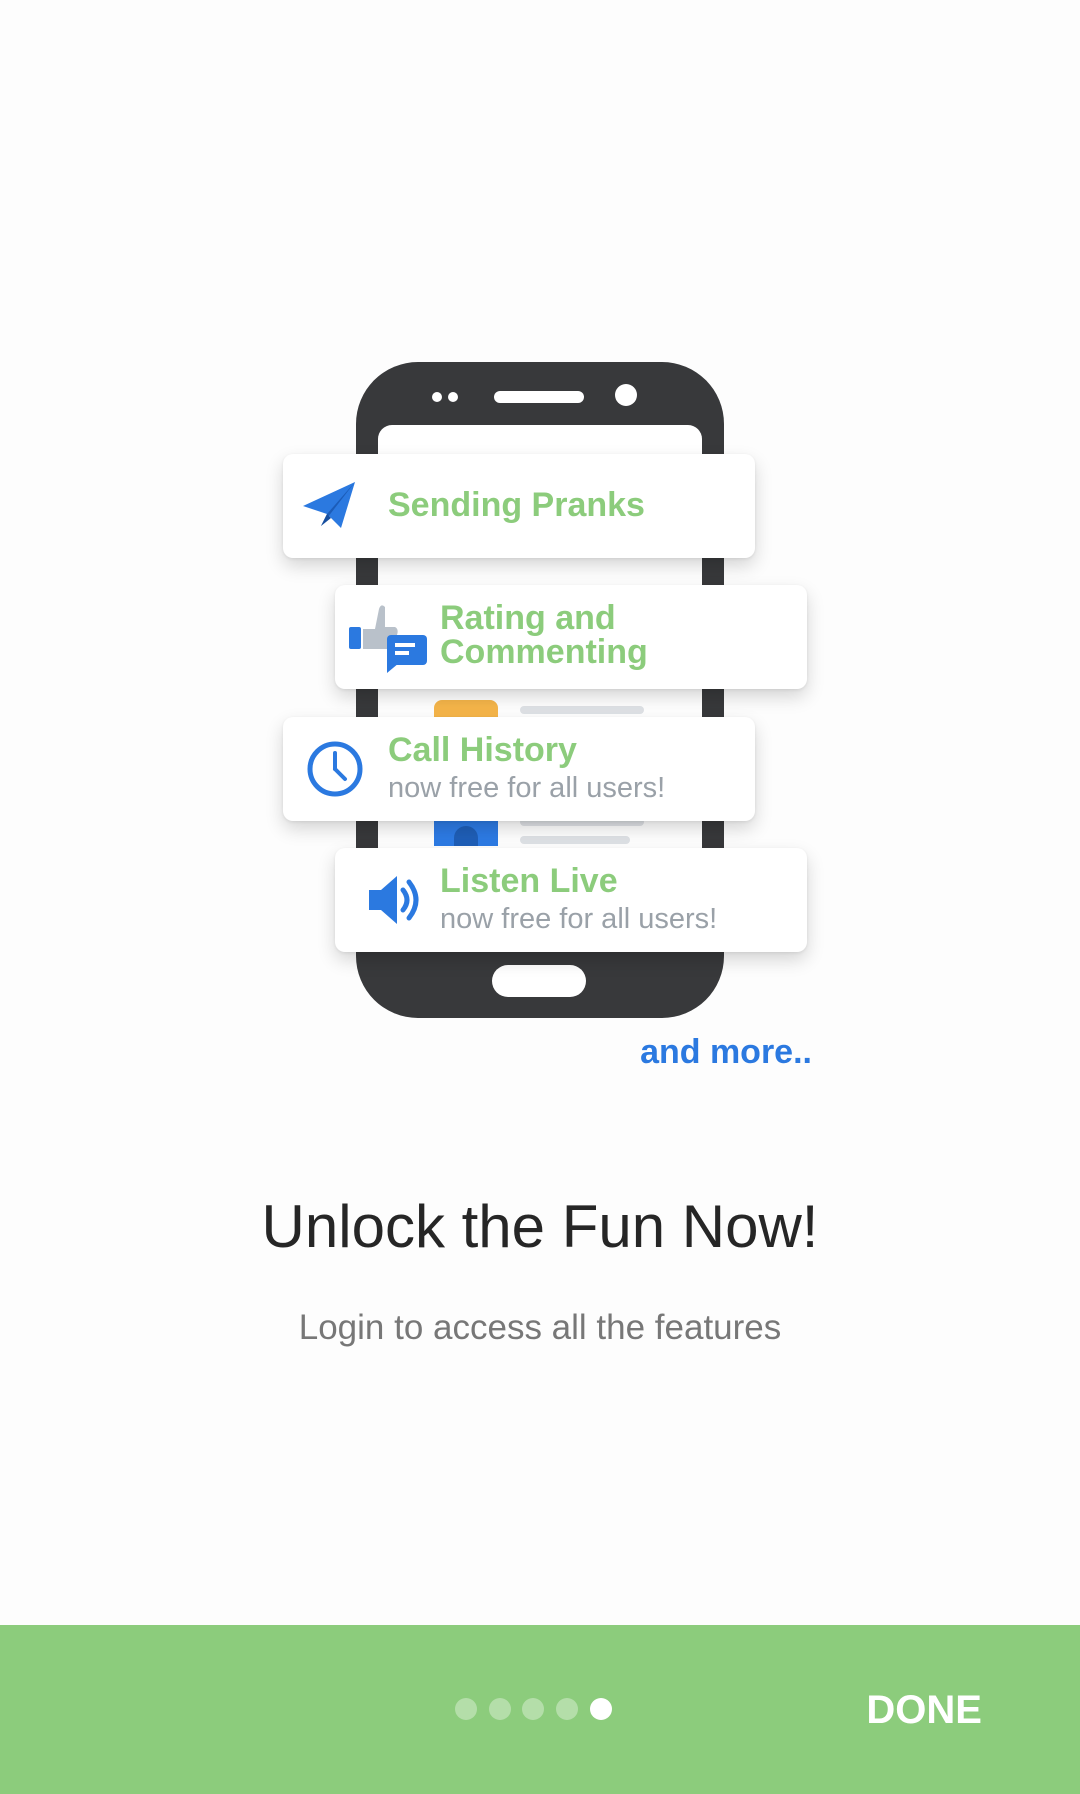 The width and height of the screenshot is (1080, 1794). I want to click on feature-title-line1: Rating and, so click(528, 618).